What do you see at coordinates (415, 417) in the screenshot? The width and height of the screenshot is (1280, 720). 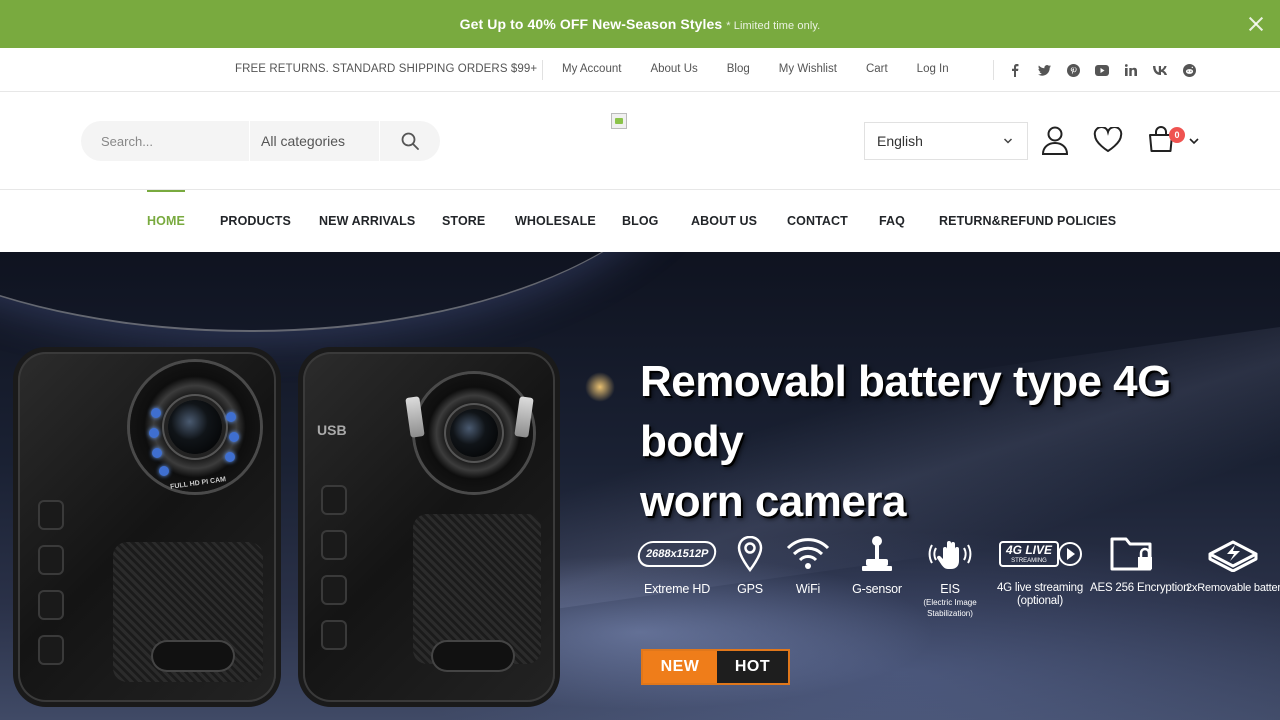 I see `light-strip` at bounding box center [415, 417].